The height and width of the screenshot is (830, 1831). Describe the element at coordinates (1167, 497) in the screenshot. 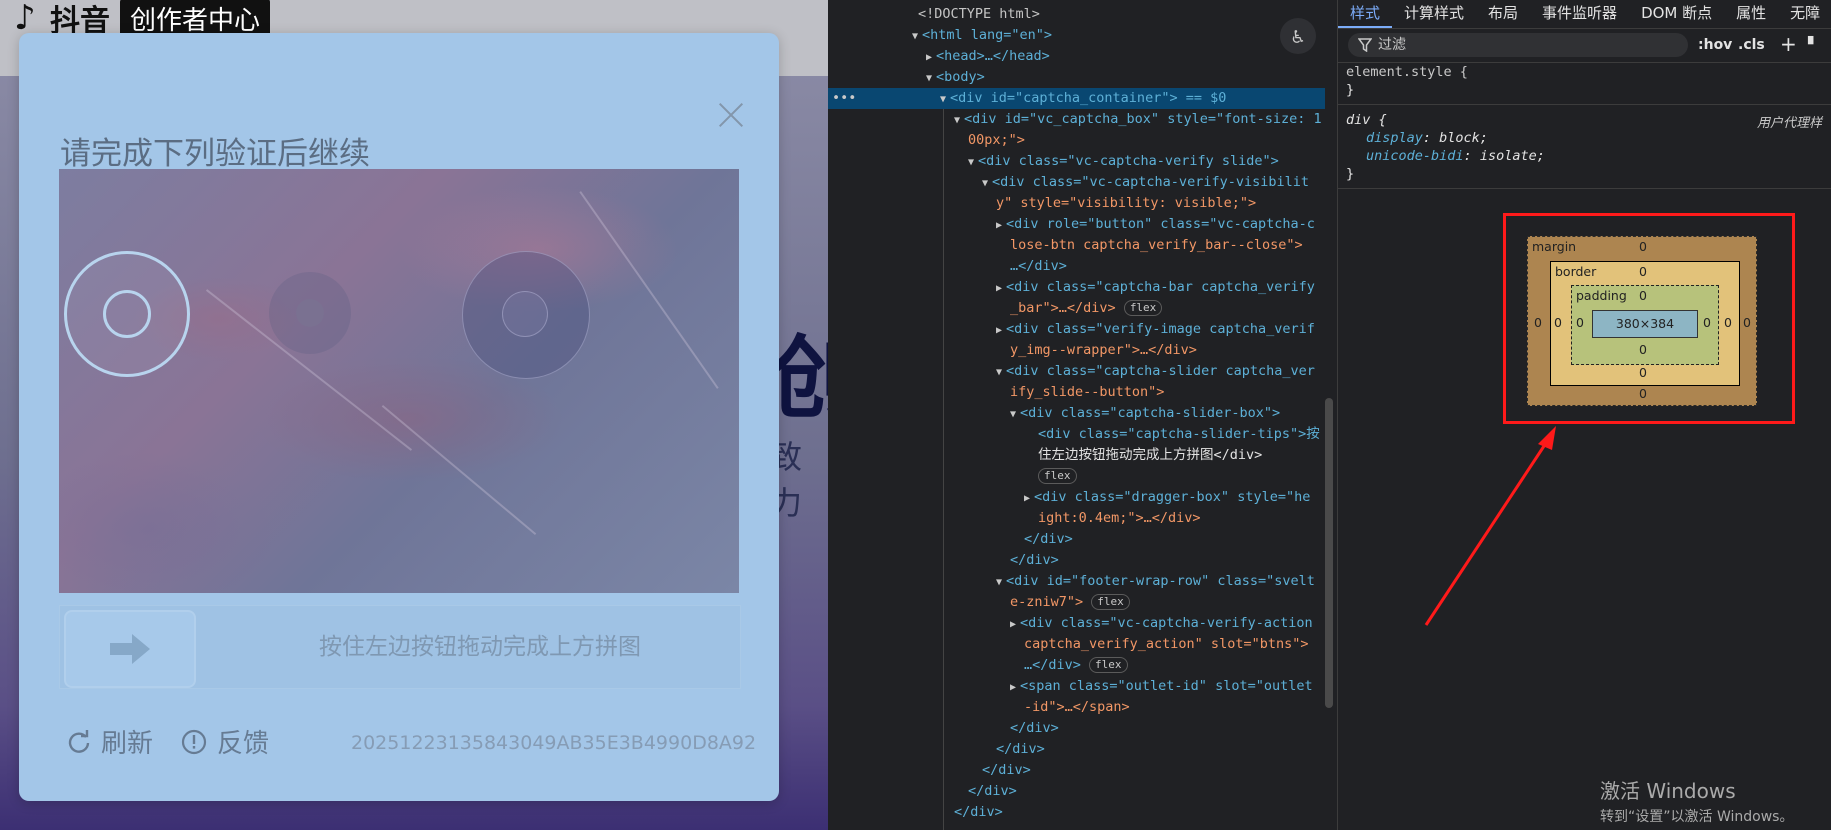

I see `dom-node: ▶ <div class="dragger-box" style="he` at that location.